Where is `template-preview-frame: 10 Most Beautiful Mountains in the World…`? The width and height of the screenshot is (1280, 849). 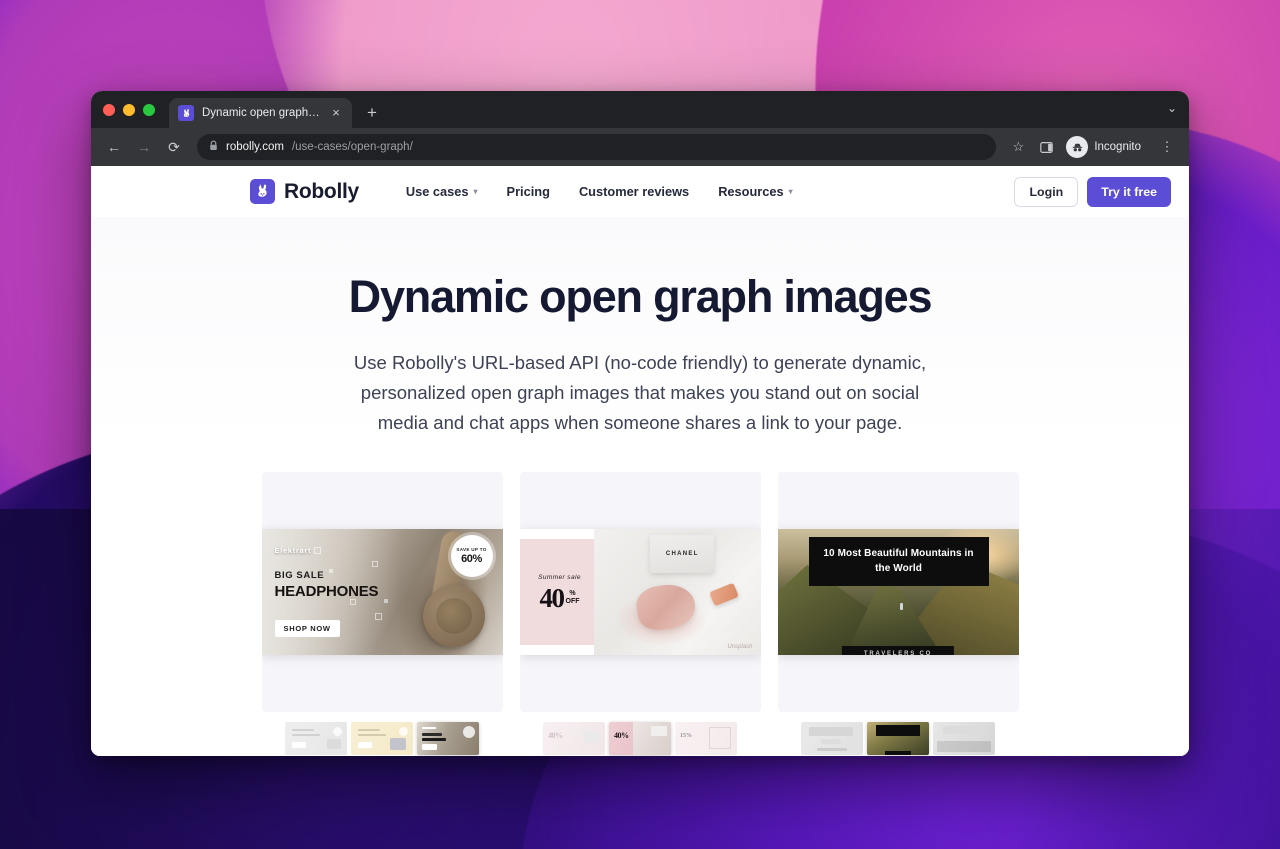 template-preview-frame: 10 Most Beautiful Mountains in the World… is located at coordinates (898, 592).